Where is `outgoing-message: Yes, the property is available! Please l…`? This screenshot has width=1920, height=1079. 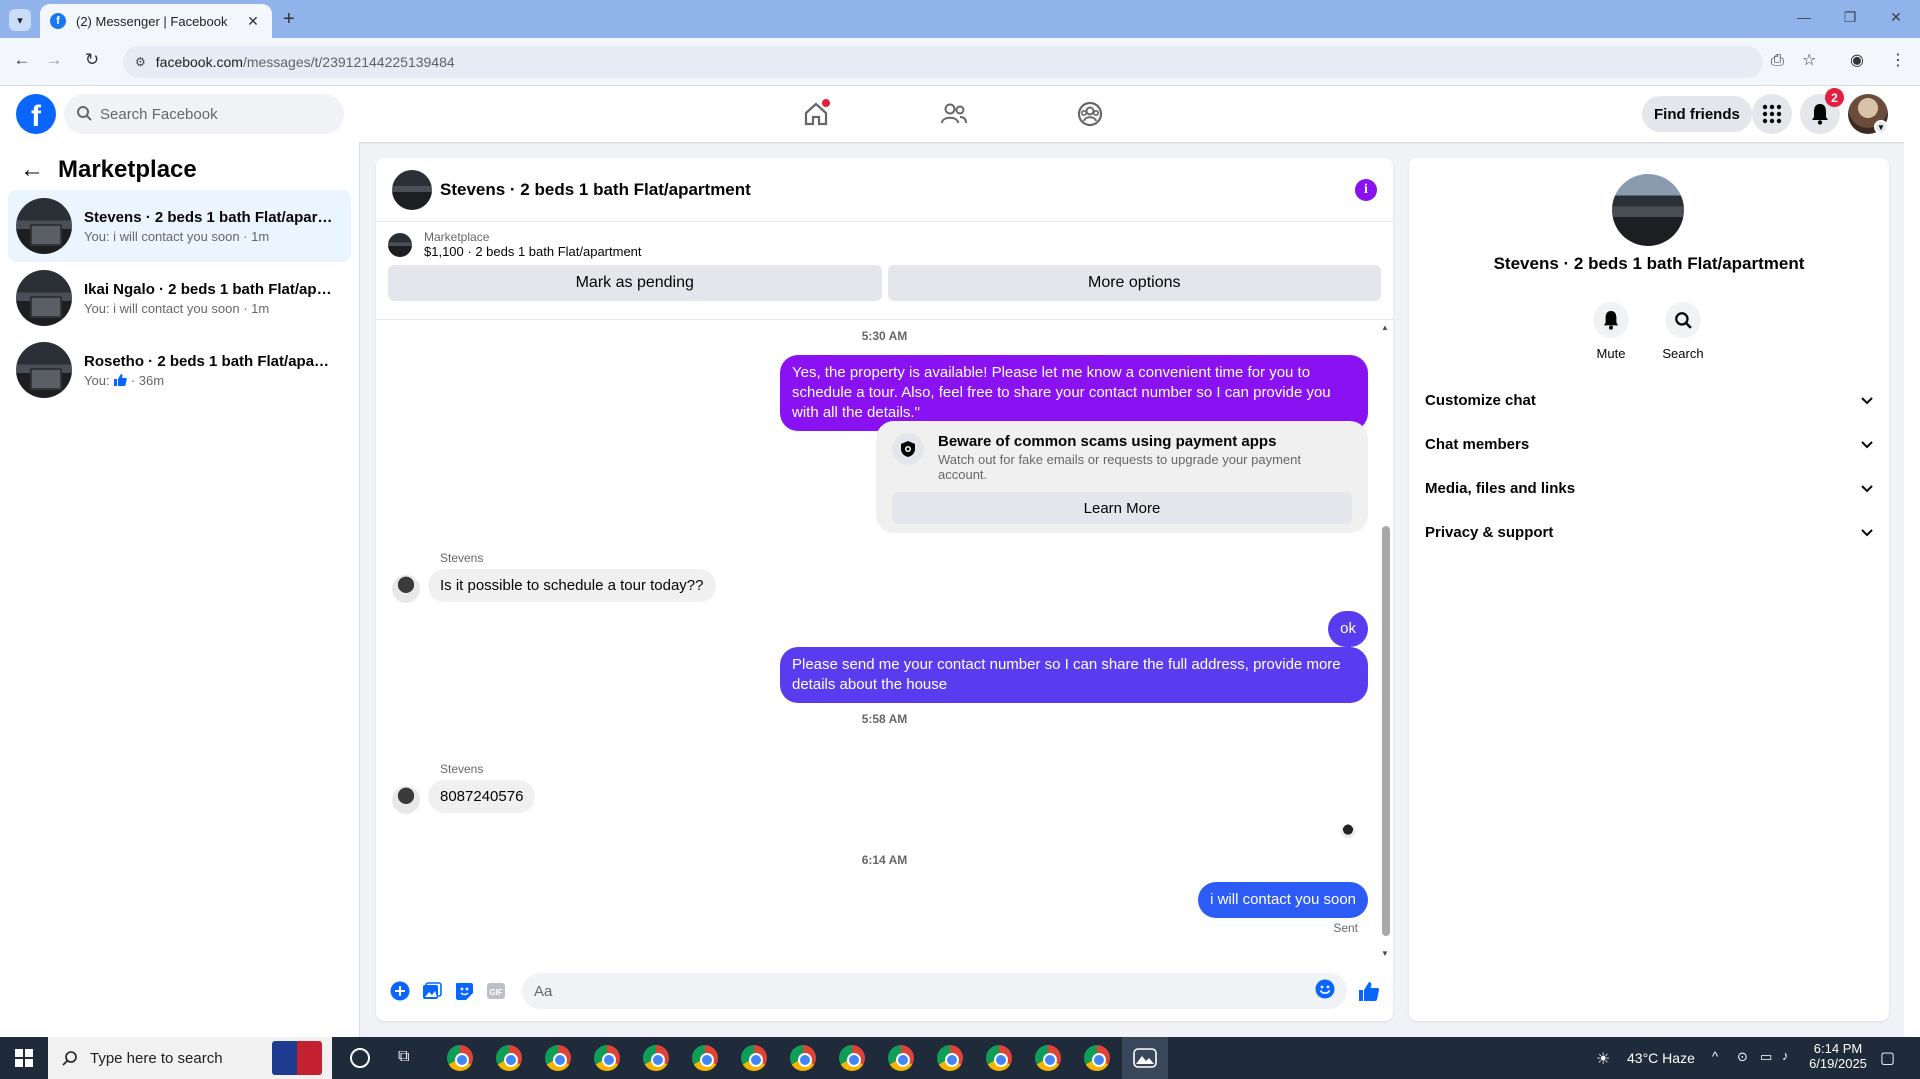
outgoing-message: Yes, the property is available! Please l… is located at coordinates (1074, 393).